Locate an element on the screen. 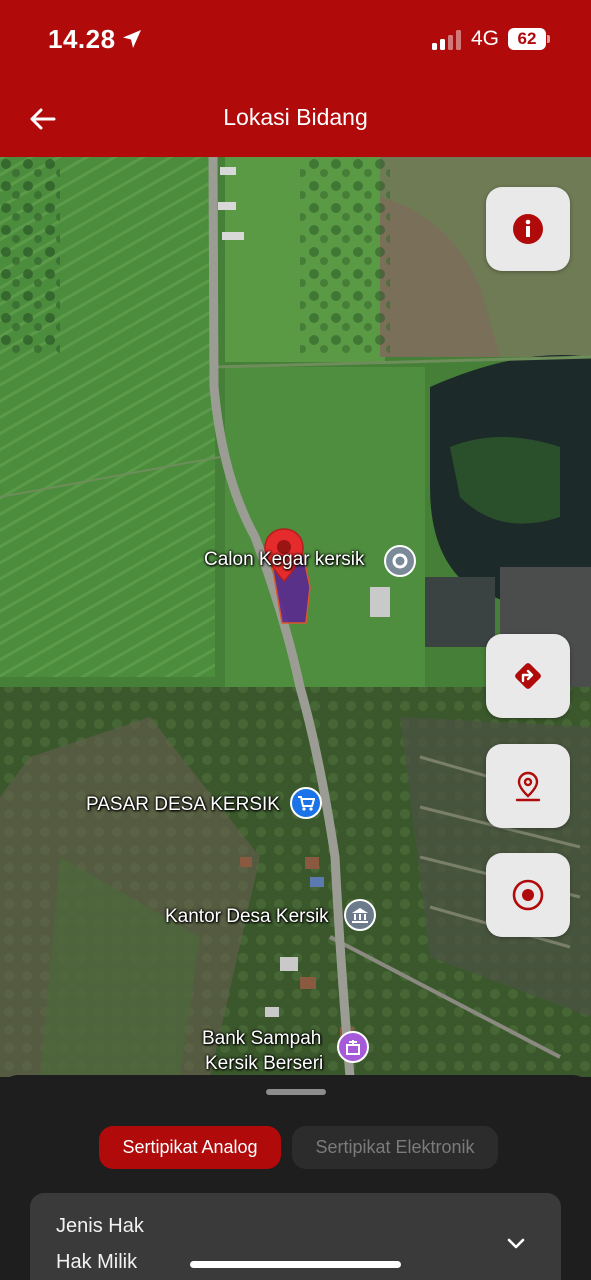 This screenshot has height=1280, width=591. info-button is located at coordinates (528, 229).